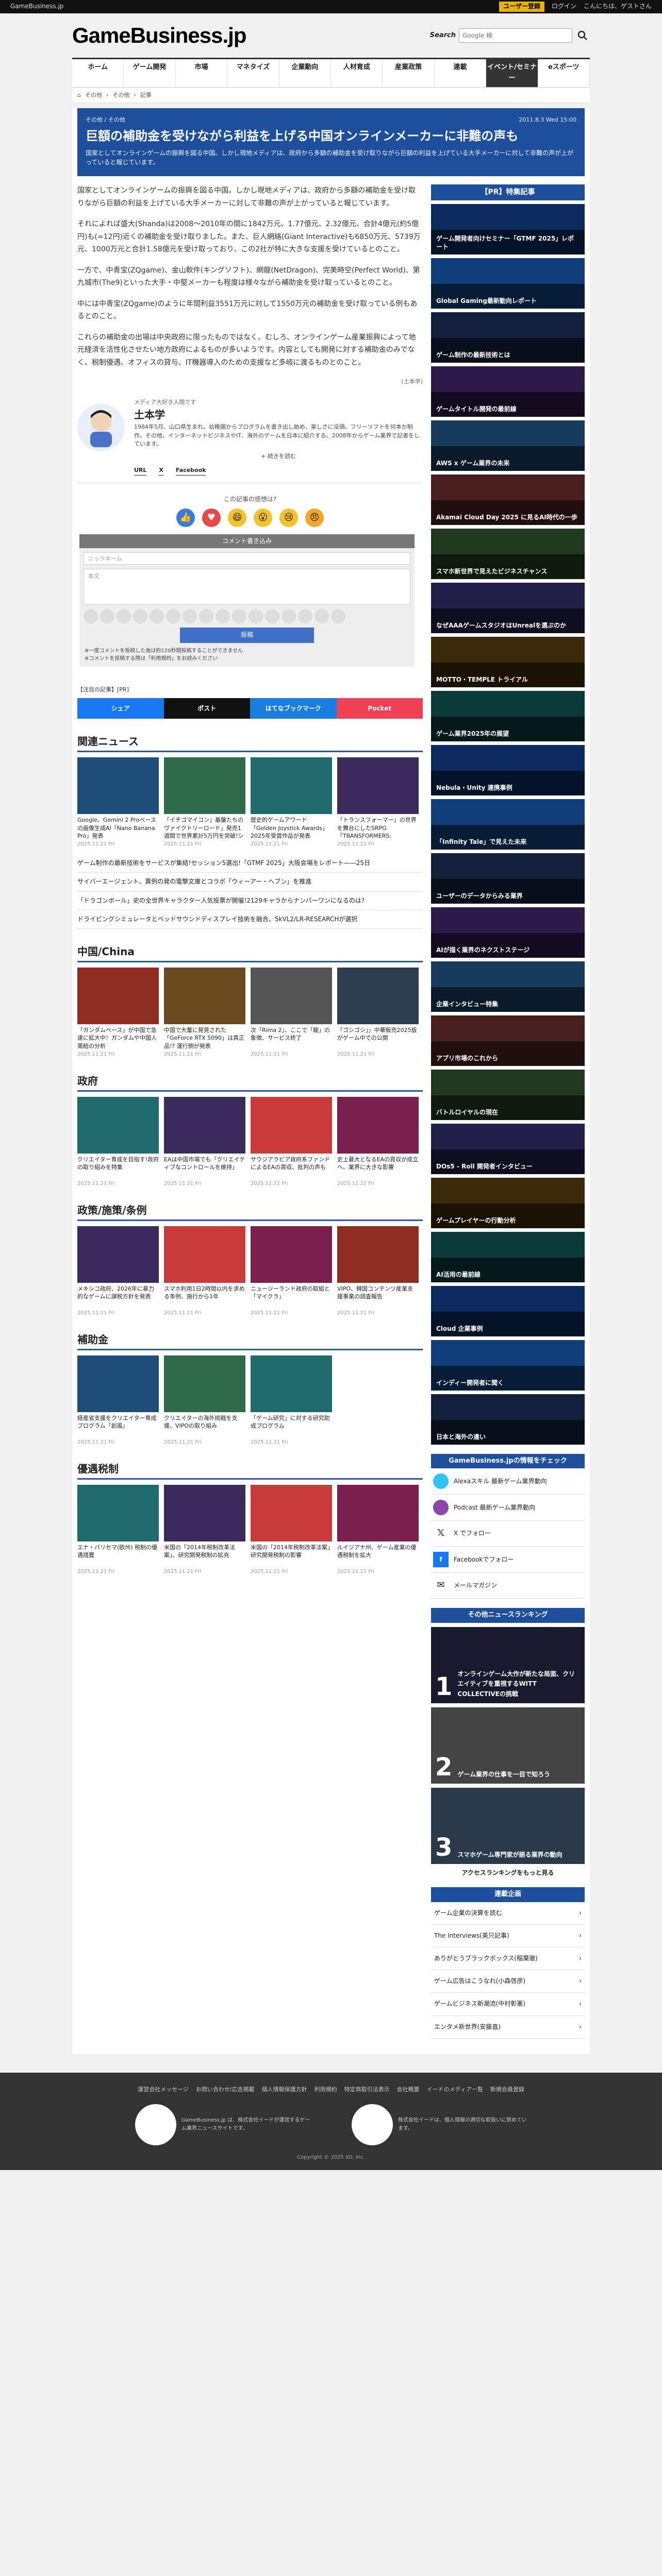  I want to click on x-share-button: ポスト, so click(206, 709).